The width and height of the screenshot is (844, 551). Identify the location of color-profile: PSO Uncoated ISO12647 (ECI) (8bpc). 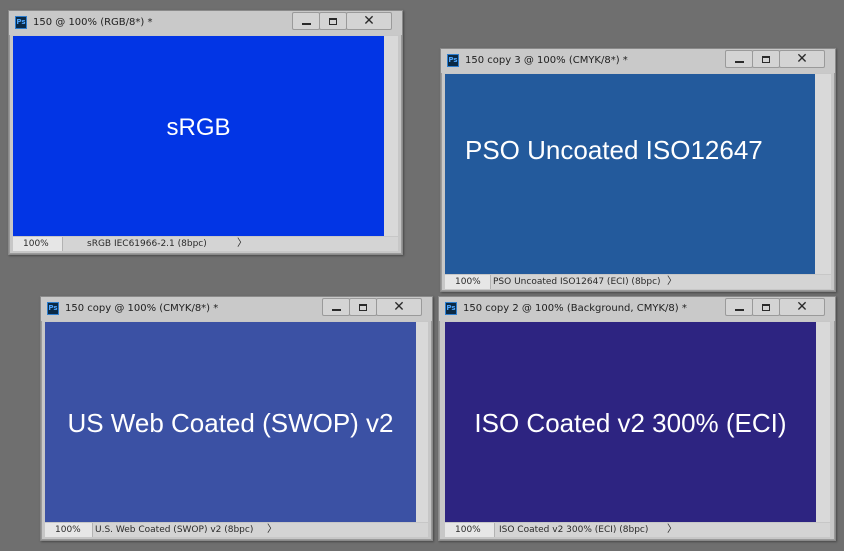
(577, 282).